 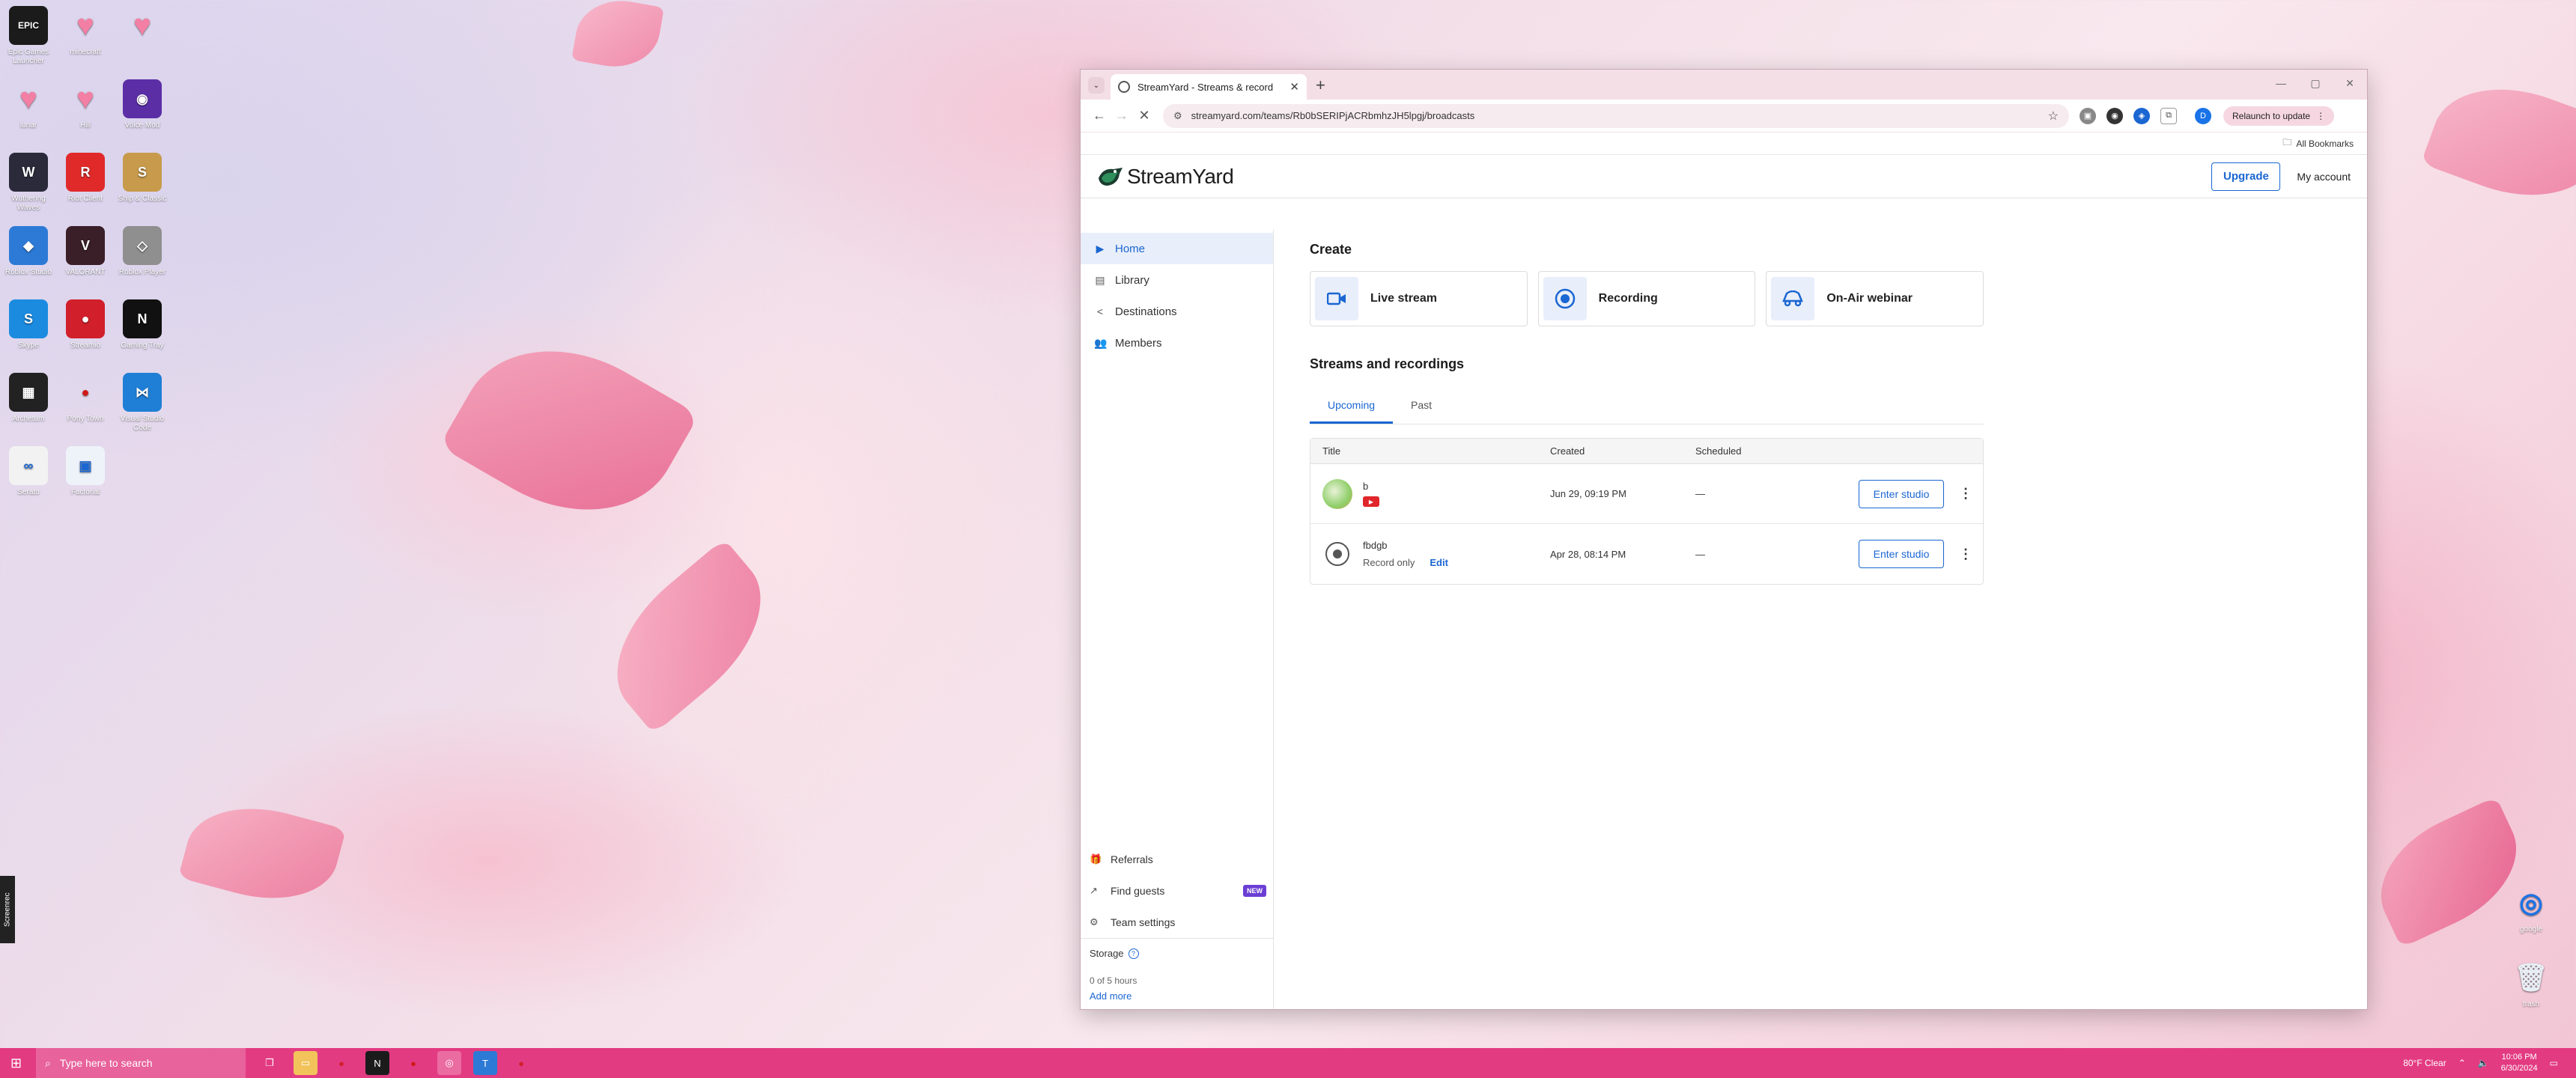 I want to click on desktop-icon-label: Streamio, so click(x=85, y=345).